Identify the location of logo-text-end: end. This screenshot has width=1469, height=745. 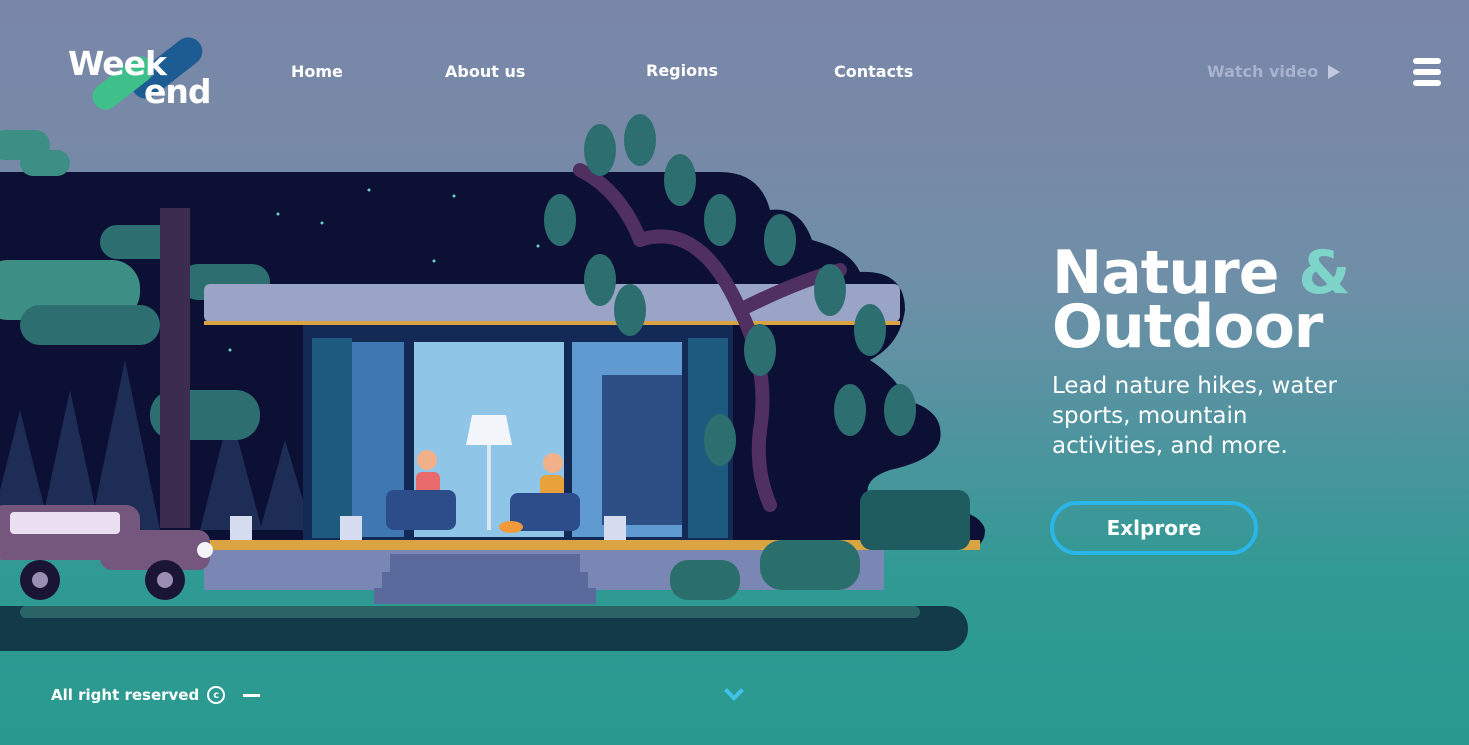
(177, 91).